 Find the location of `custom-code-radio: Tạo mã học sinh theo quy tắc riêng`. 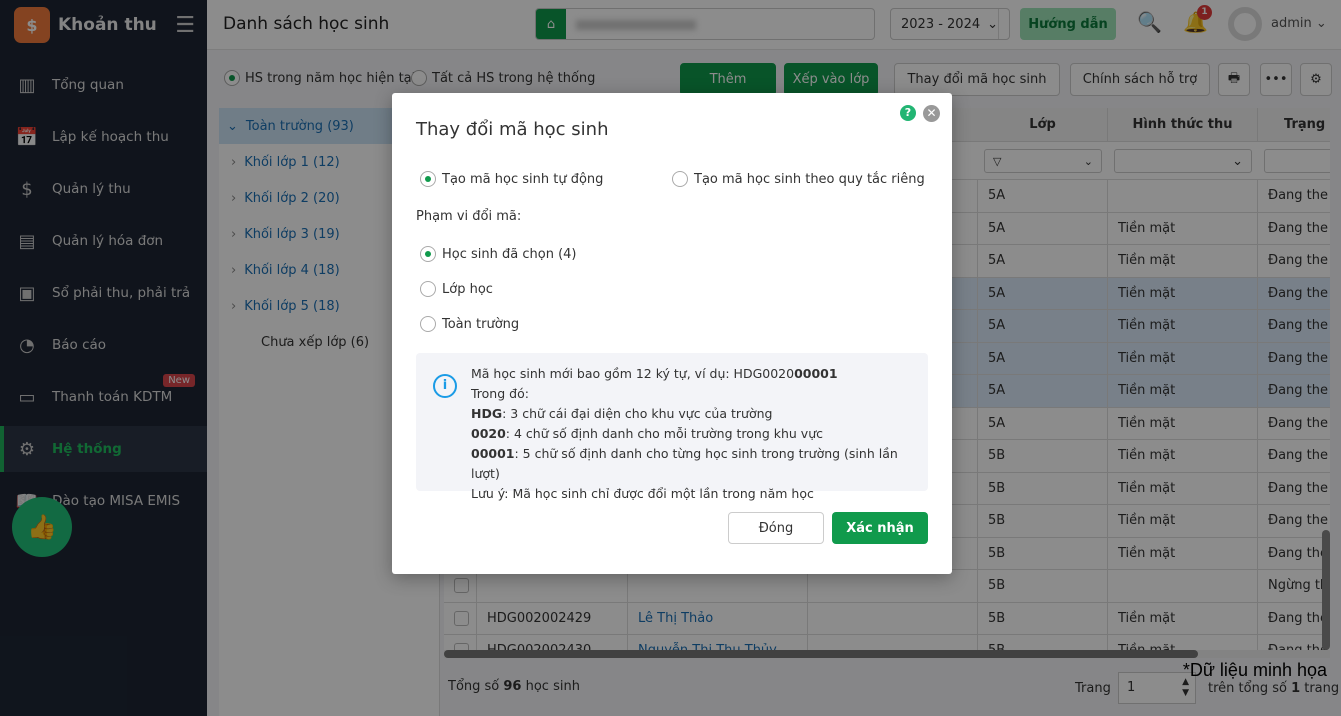

custom-code-radio: Tạo mã học sinh theo quy tắc riêng is located at coordinates (798, 179).